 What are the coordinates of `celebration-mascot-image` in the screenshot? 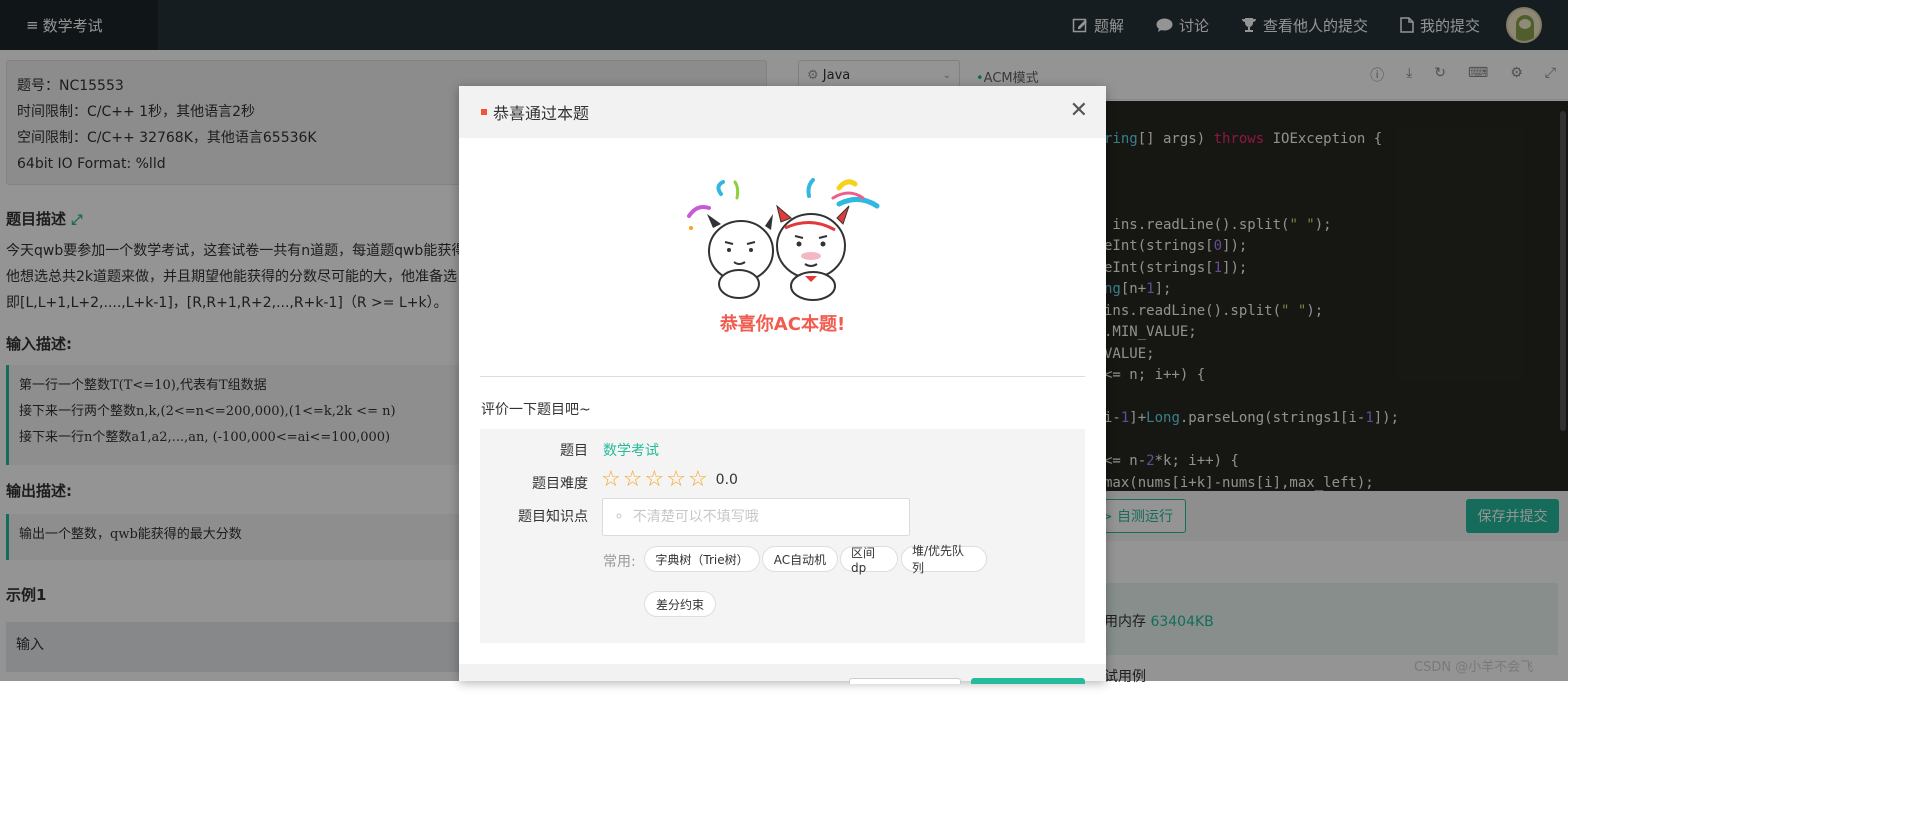 It's located at (783, 239).